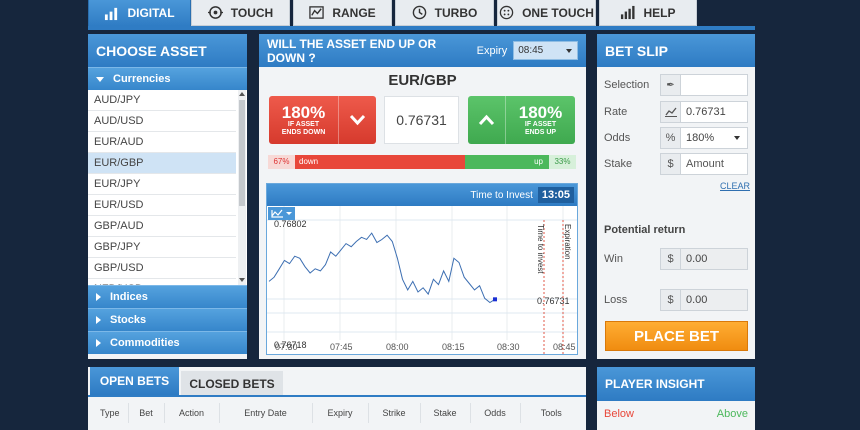 This screenshot has width=860, height=430. I want to click on selection-field: ✒, so click(704, 85).